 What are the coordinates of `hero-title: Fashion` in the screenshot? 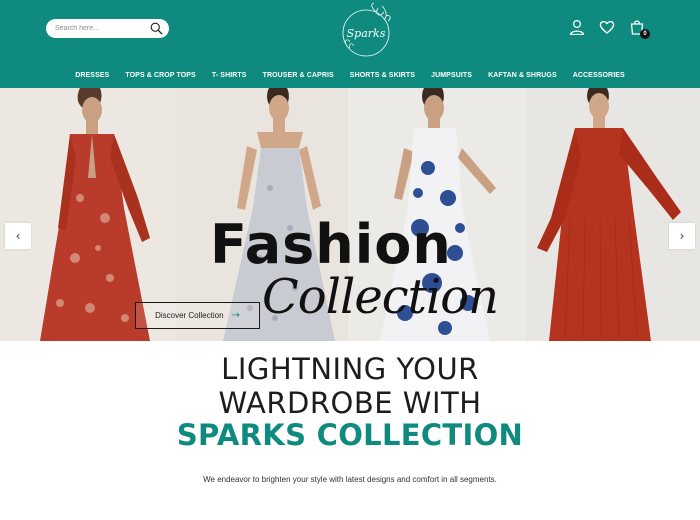 It's located at (331, 244).